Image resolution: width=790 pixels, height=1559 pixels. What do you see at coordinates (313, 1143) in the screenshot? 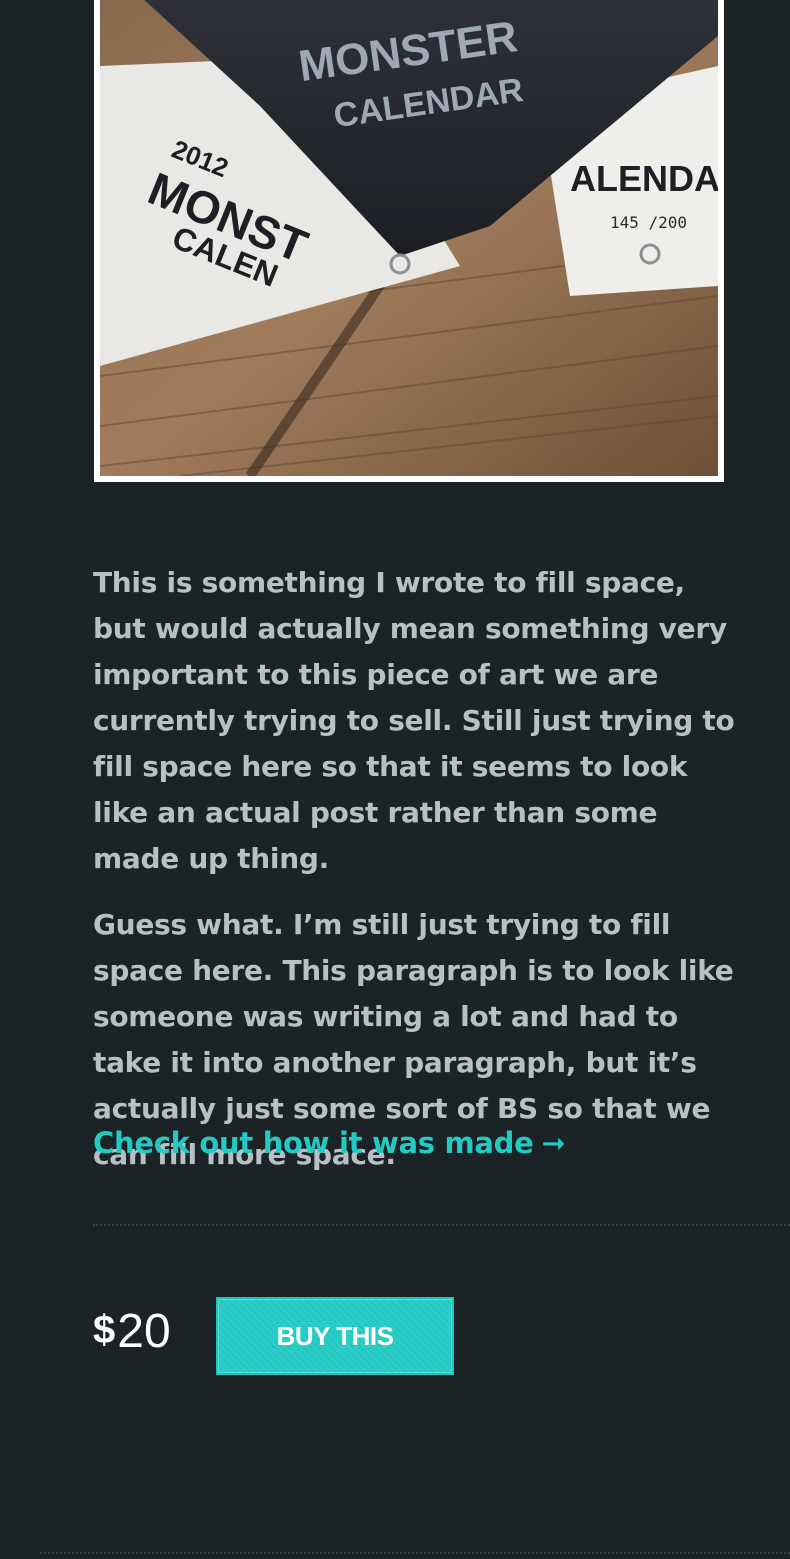
I see `made-link-label: Check out how it was made` at bounding box center [313, 1143].